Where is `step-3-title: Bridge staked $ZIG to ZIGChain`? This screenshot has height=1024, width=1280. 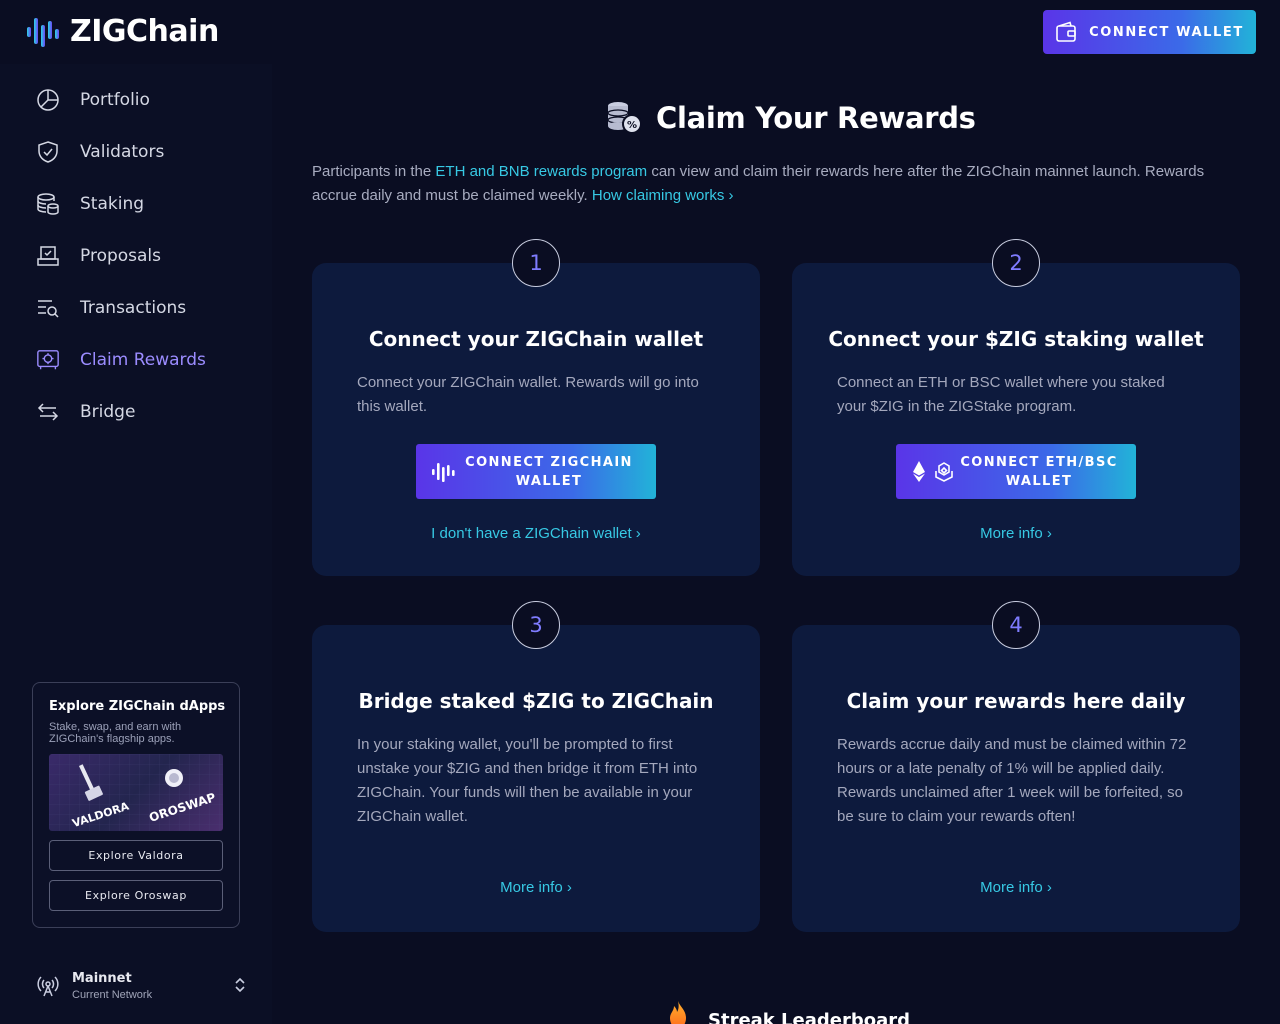
step-3-title: Bridge staked $ZIG to ZIGChain is located at coordinates (536, 701).